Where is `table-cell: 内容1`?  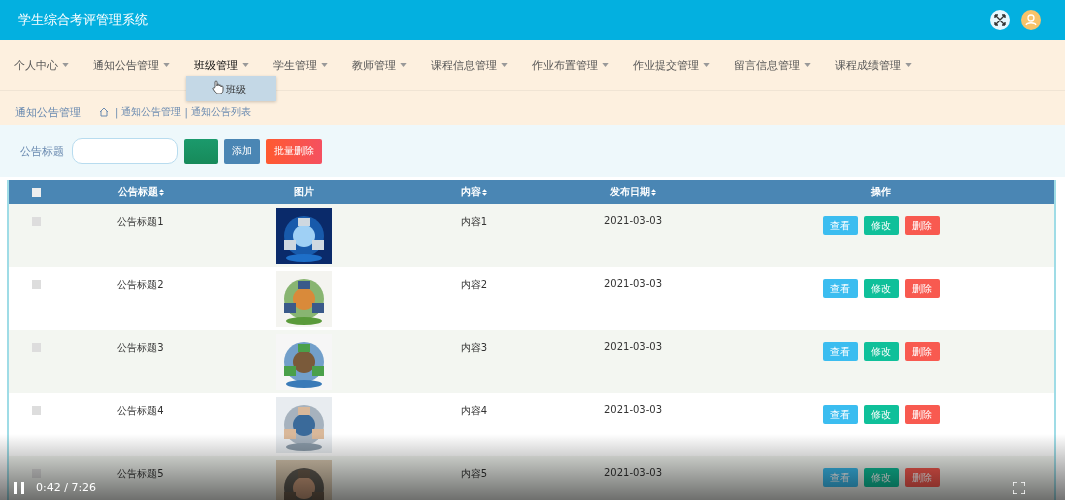
table-cell: 内容1 is located at coordinates (474, 221).